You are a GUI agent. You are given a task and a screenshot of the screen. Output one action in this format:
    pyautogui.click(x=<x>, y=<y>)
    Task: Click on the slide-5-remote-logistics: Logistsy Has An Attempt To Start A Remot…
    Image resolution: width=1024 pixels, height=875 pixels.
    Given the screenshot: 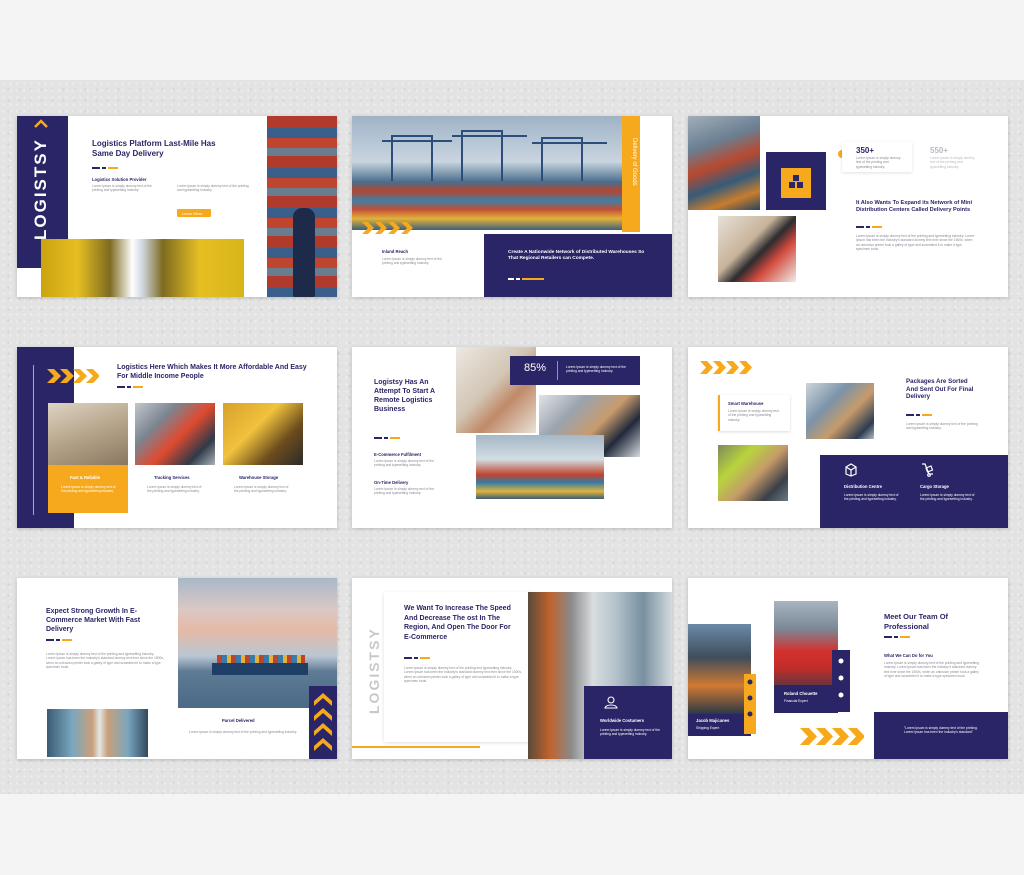 What is the action you would take?
    pyautogui.click(x=512, y=437)
    